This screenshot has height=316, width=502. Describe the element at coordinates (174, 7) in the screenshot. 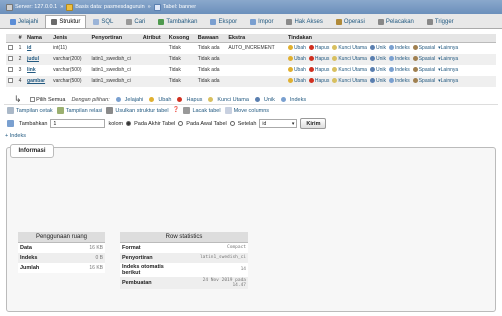

I see `breadcrumb-table: Tabel: banner` at that location.